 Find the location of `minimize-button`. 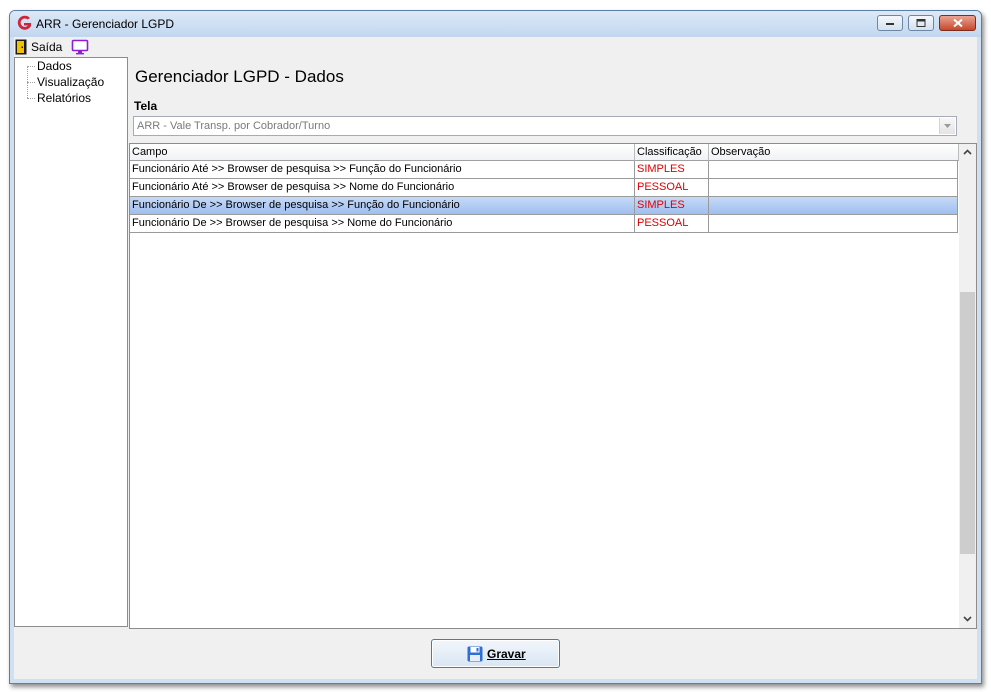

minimize-button is located at coordinates (890, 23).